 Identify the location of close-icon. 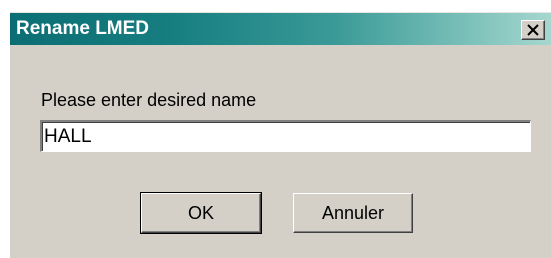
(533, 30).